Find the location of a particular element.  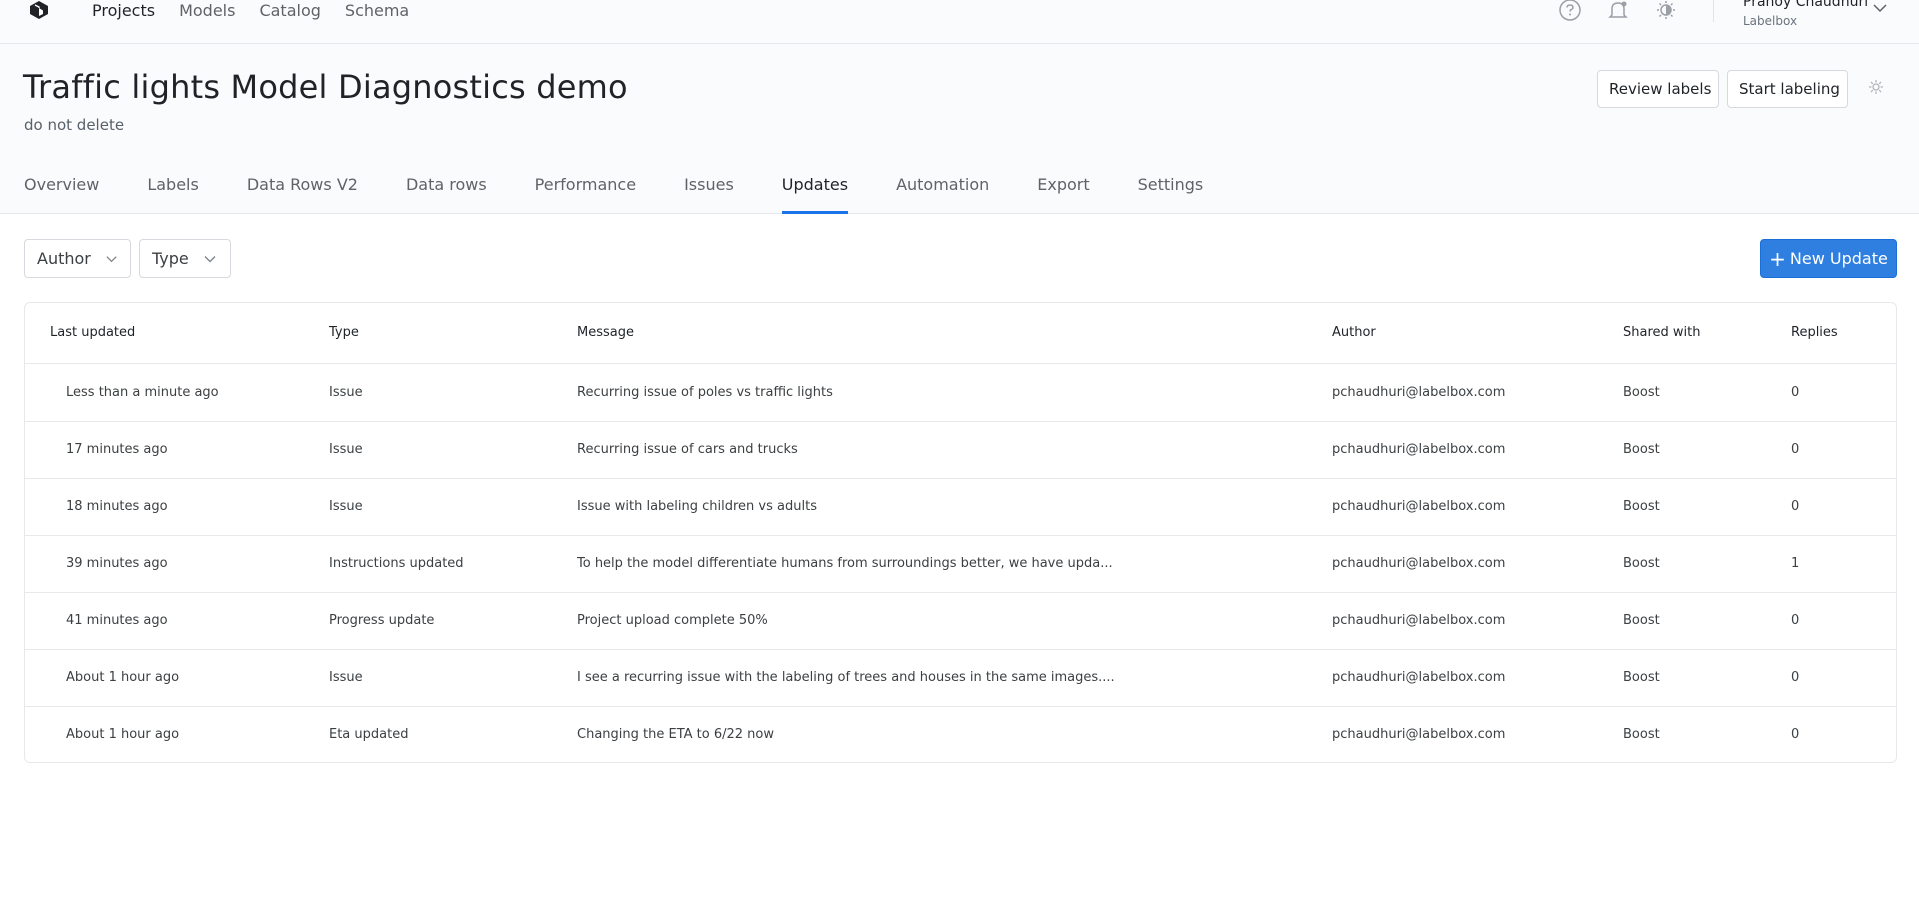

tab-overview: Overview is located at coordinates (61, 192).